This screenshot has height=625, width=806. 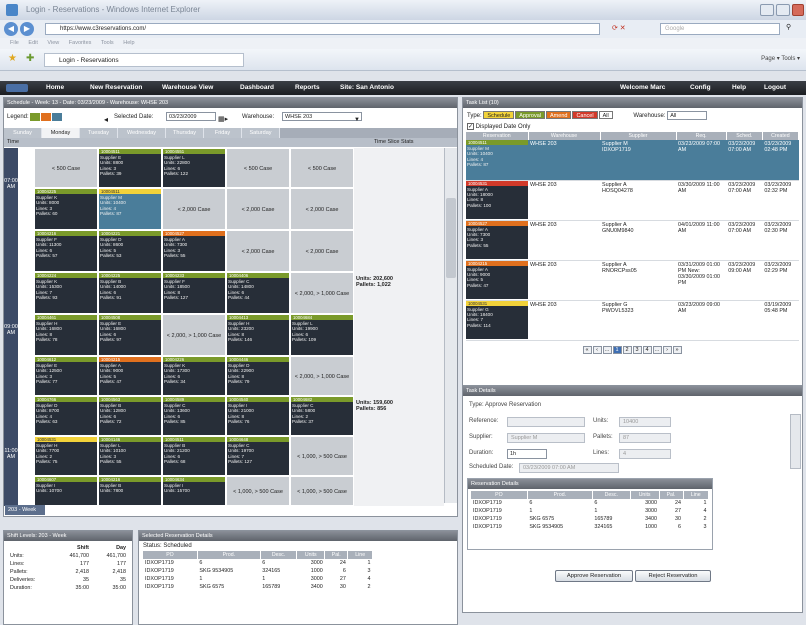 What do you see at coordinates (116, 88) in the screenshot?
I see `nav-new-reservation: New Reservation` at bounding box center [116, 88].